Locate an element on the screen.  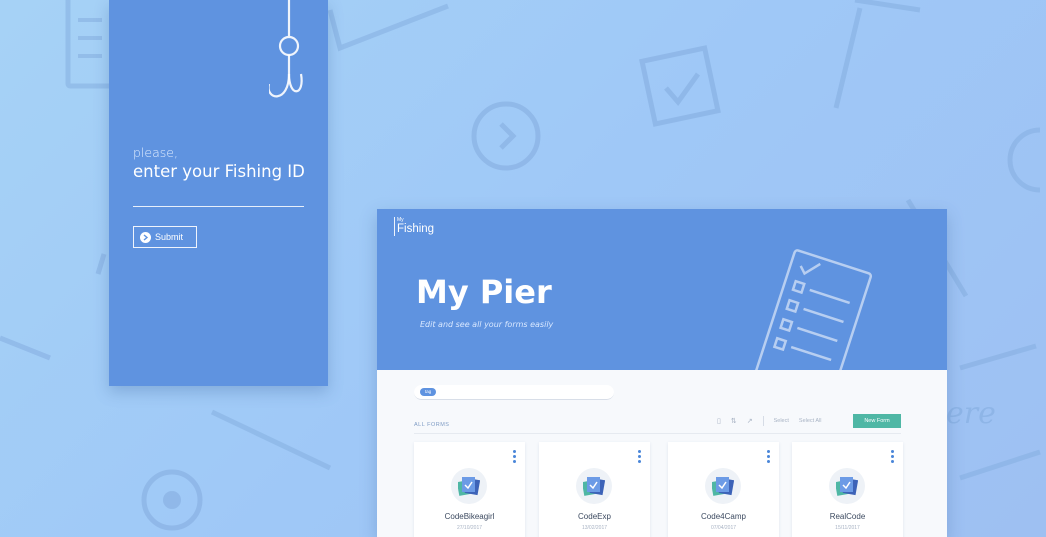
form-card: Code4Camp 07/04/2017 is located at coordinates (723, 489).